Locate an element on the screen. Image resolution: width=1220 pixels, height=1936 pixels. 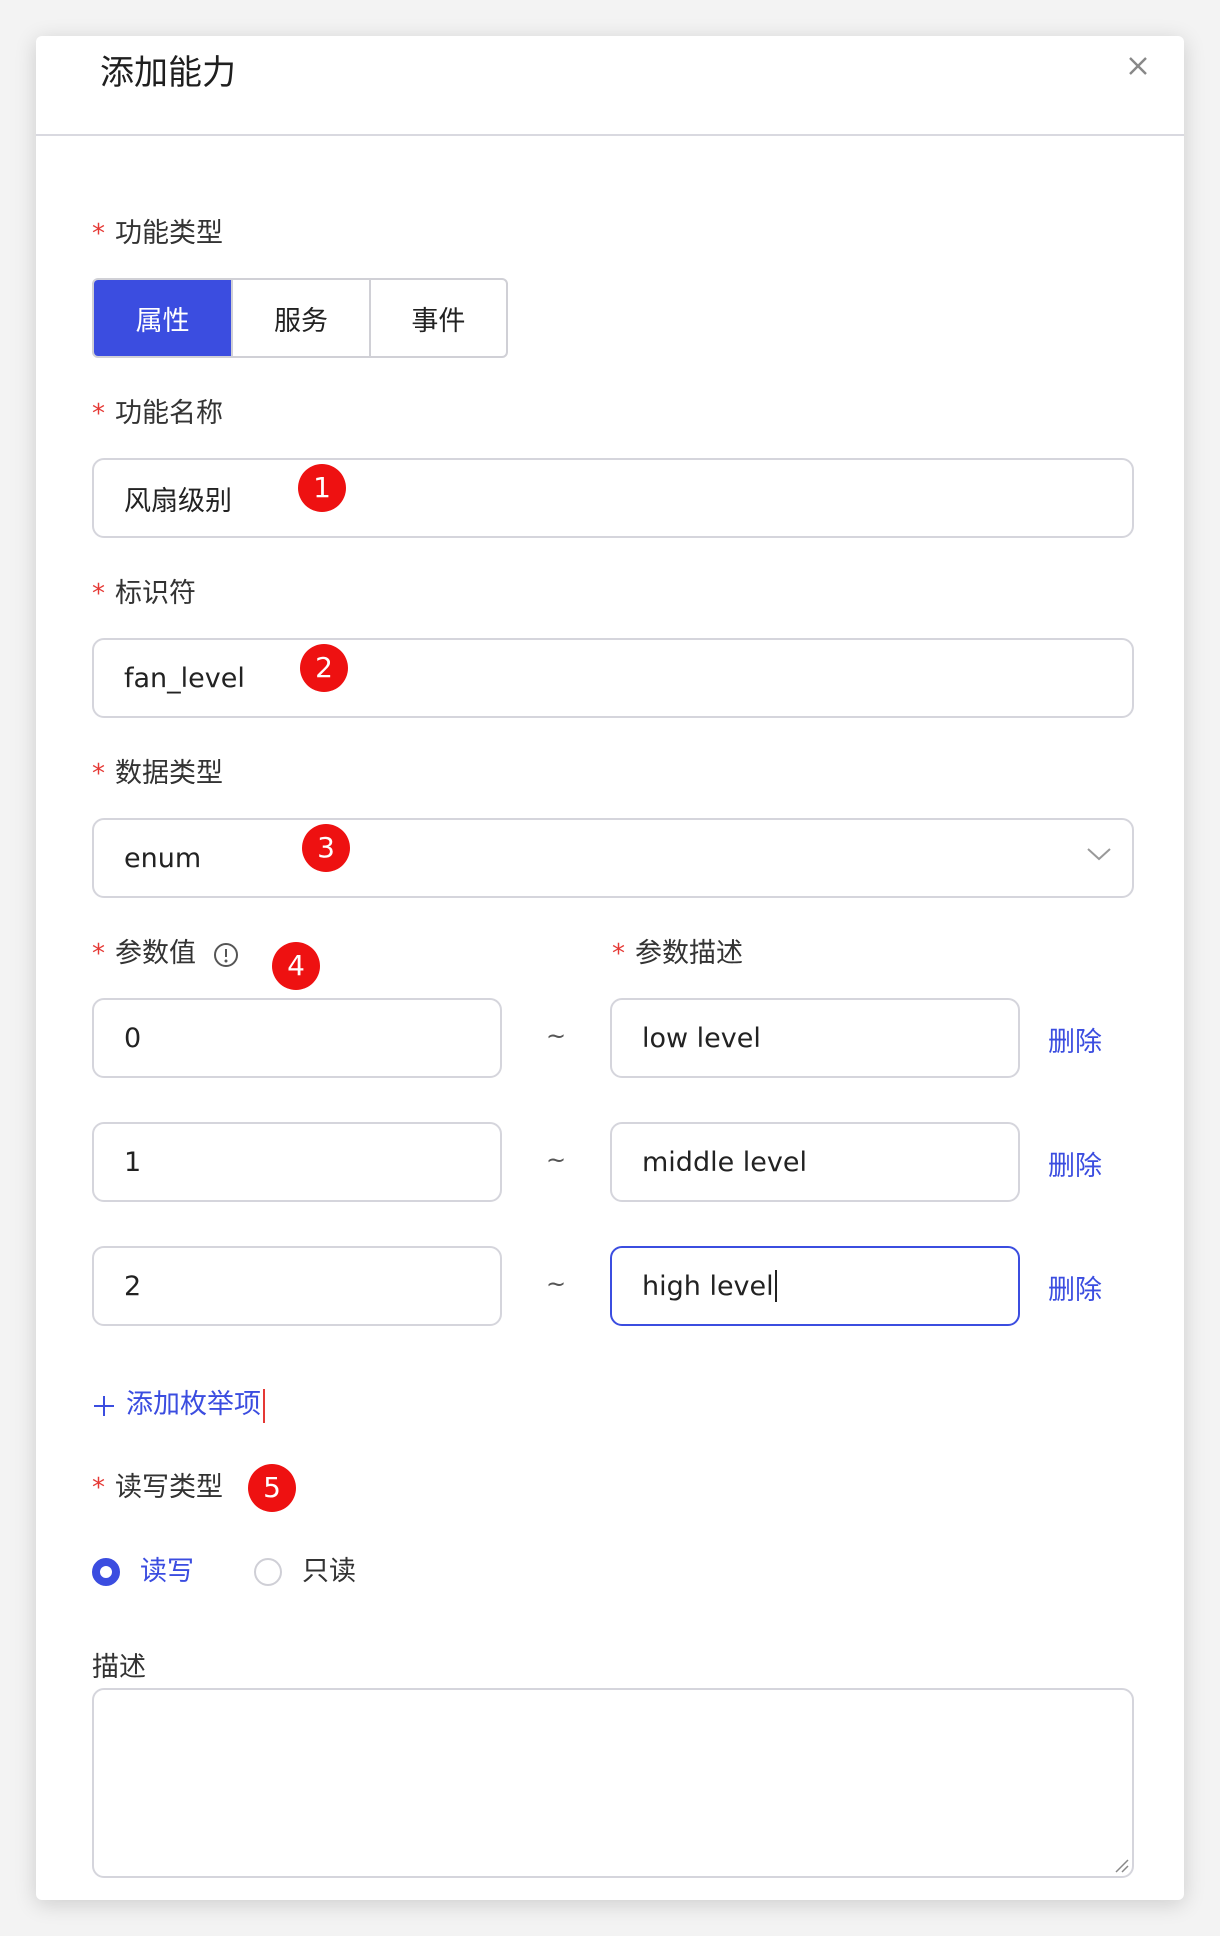
annotation-badge-5: 5 is located at coordinates (272, 1488).